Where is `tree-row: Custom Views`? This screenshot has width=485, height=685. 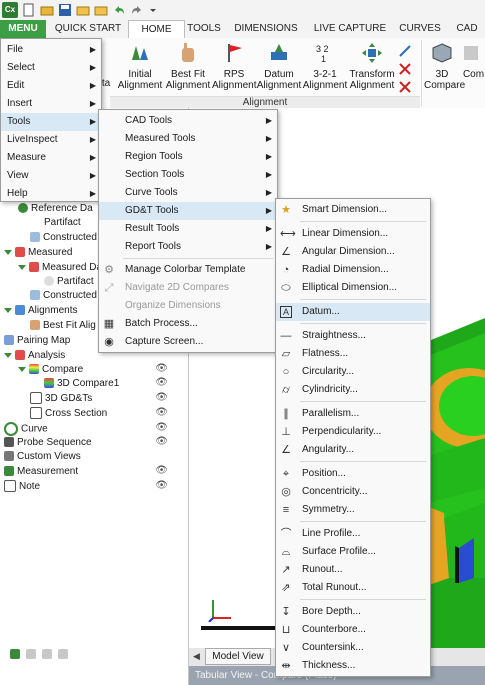
tree-row: Custom Views is located at coordinates (42, 457).